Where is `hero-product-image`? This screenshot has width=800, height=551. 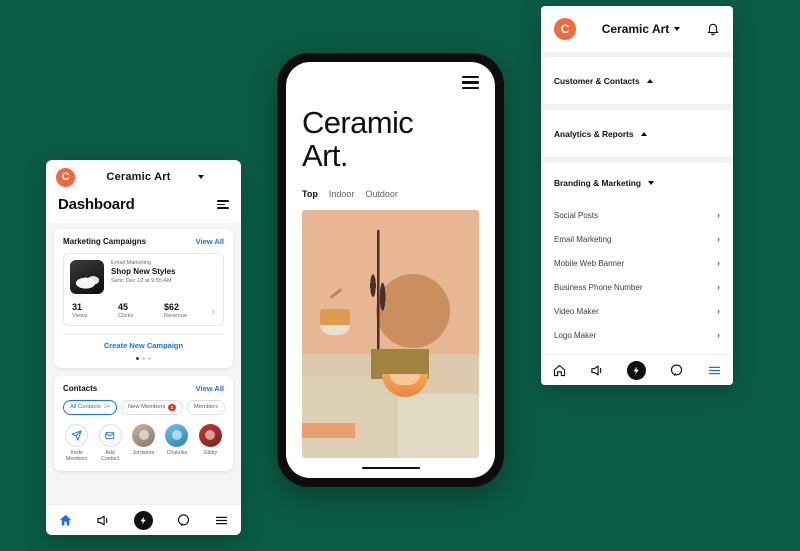
hero-product-image is located at coordinates (390, 333).